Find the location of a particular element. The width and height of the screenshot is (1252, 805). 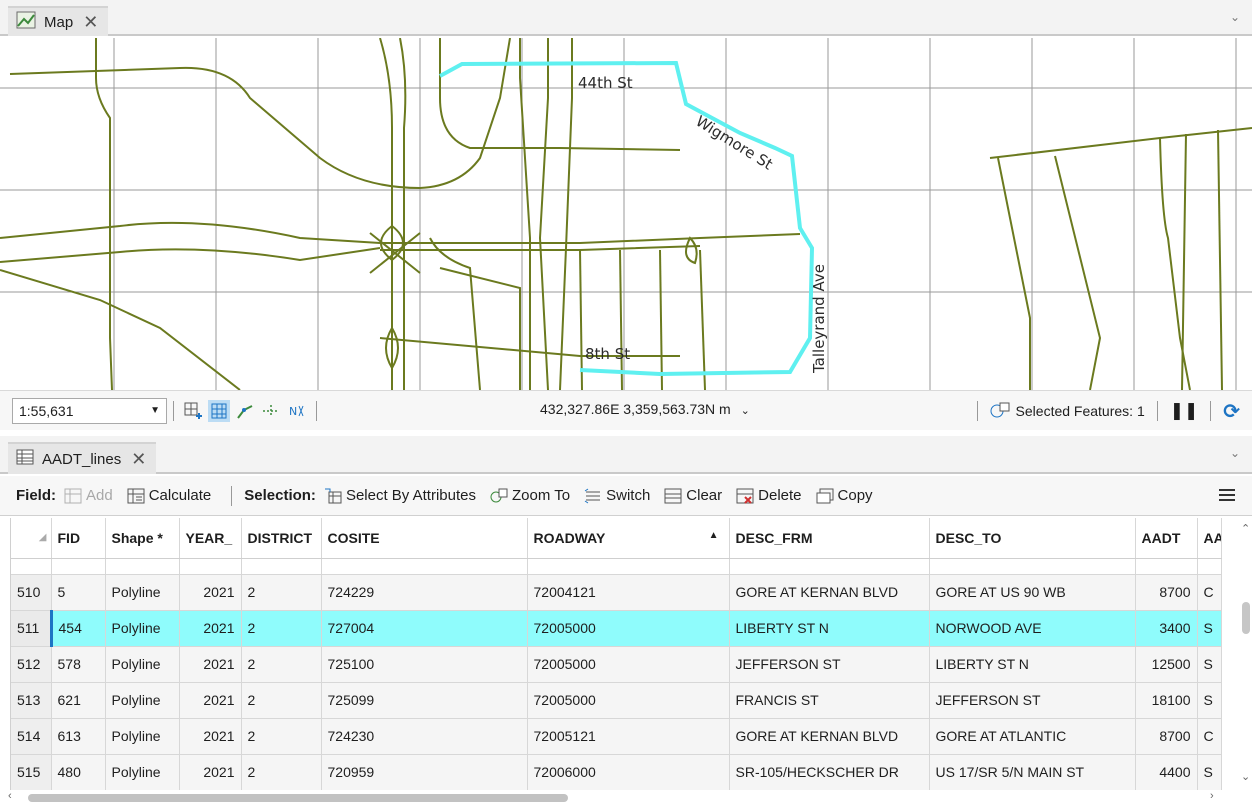

snapping-icon is located at coordinates (245, 411).